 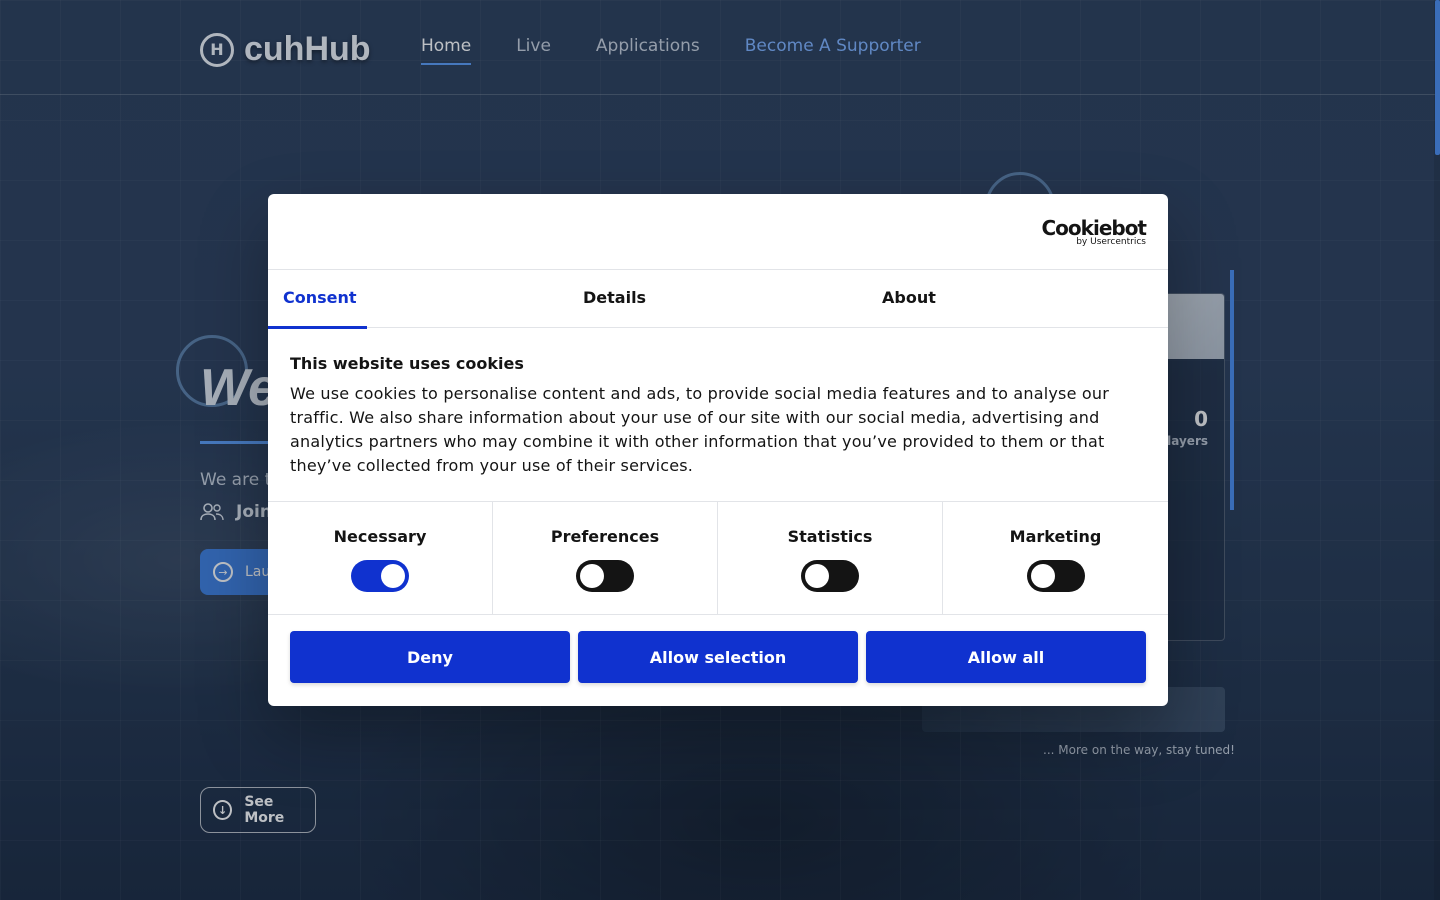 I want to click on category-necessary-label: Necessary, so click(x=380, y=536).